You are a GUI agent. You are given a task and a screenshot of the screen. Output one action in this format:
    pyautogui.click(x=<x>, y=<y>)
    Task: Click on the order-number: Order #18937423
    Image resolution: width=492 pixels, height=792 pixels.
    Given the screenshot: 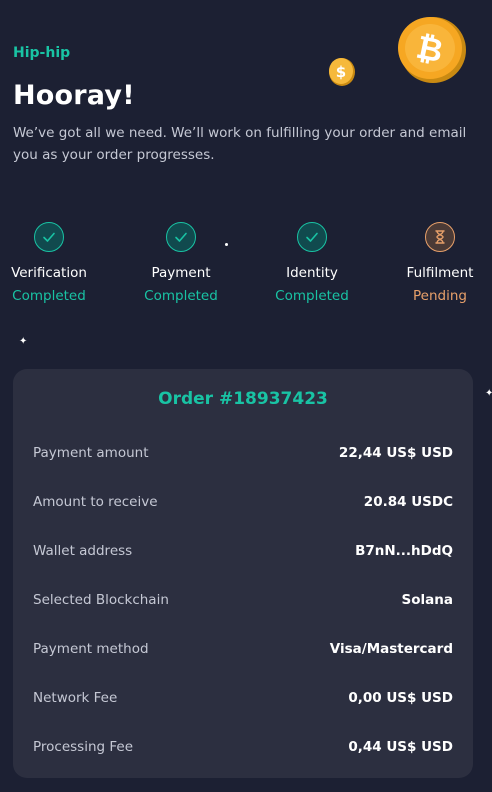 What is the action you would take?
    pyautogui.click(x=243, y=399)
    